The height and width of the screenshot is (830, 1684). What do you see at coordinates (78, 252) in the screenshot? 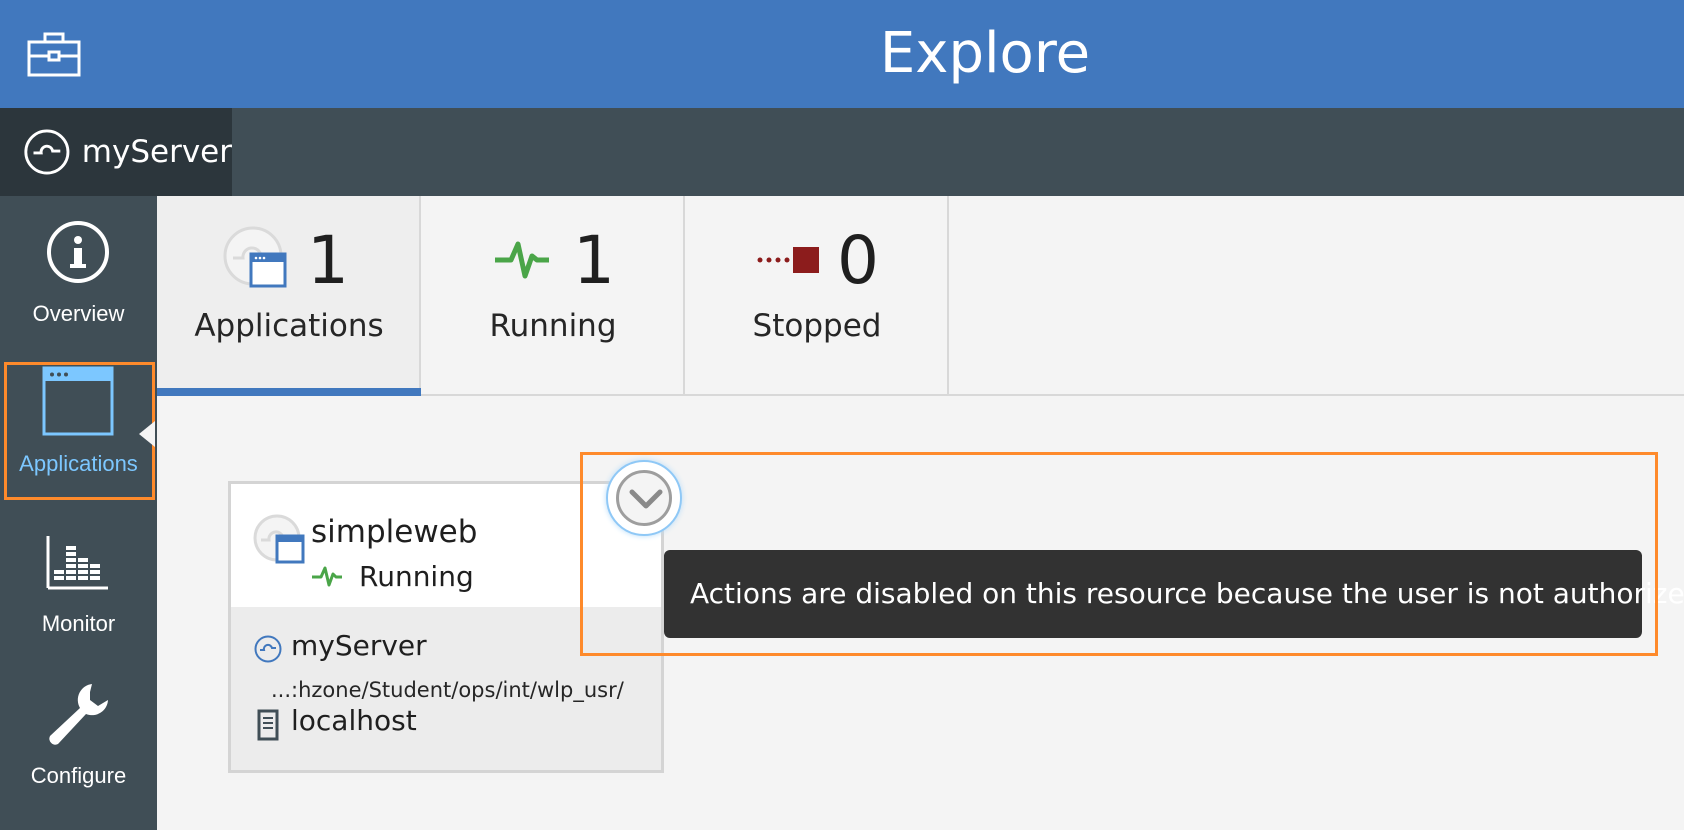
I see `info-icon` at bounding box center [78, 252].